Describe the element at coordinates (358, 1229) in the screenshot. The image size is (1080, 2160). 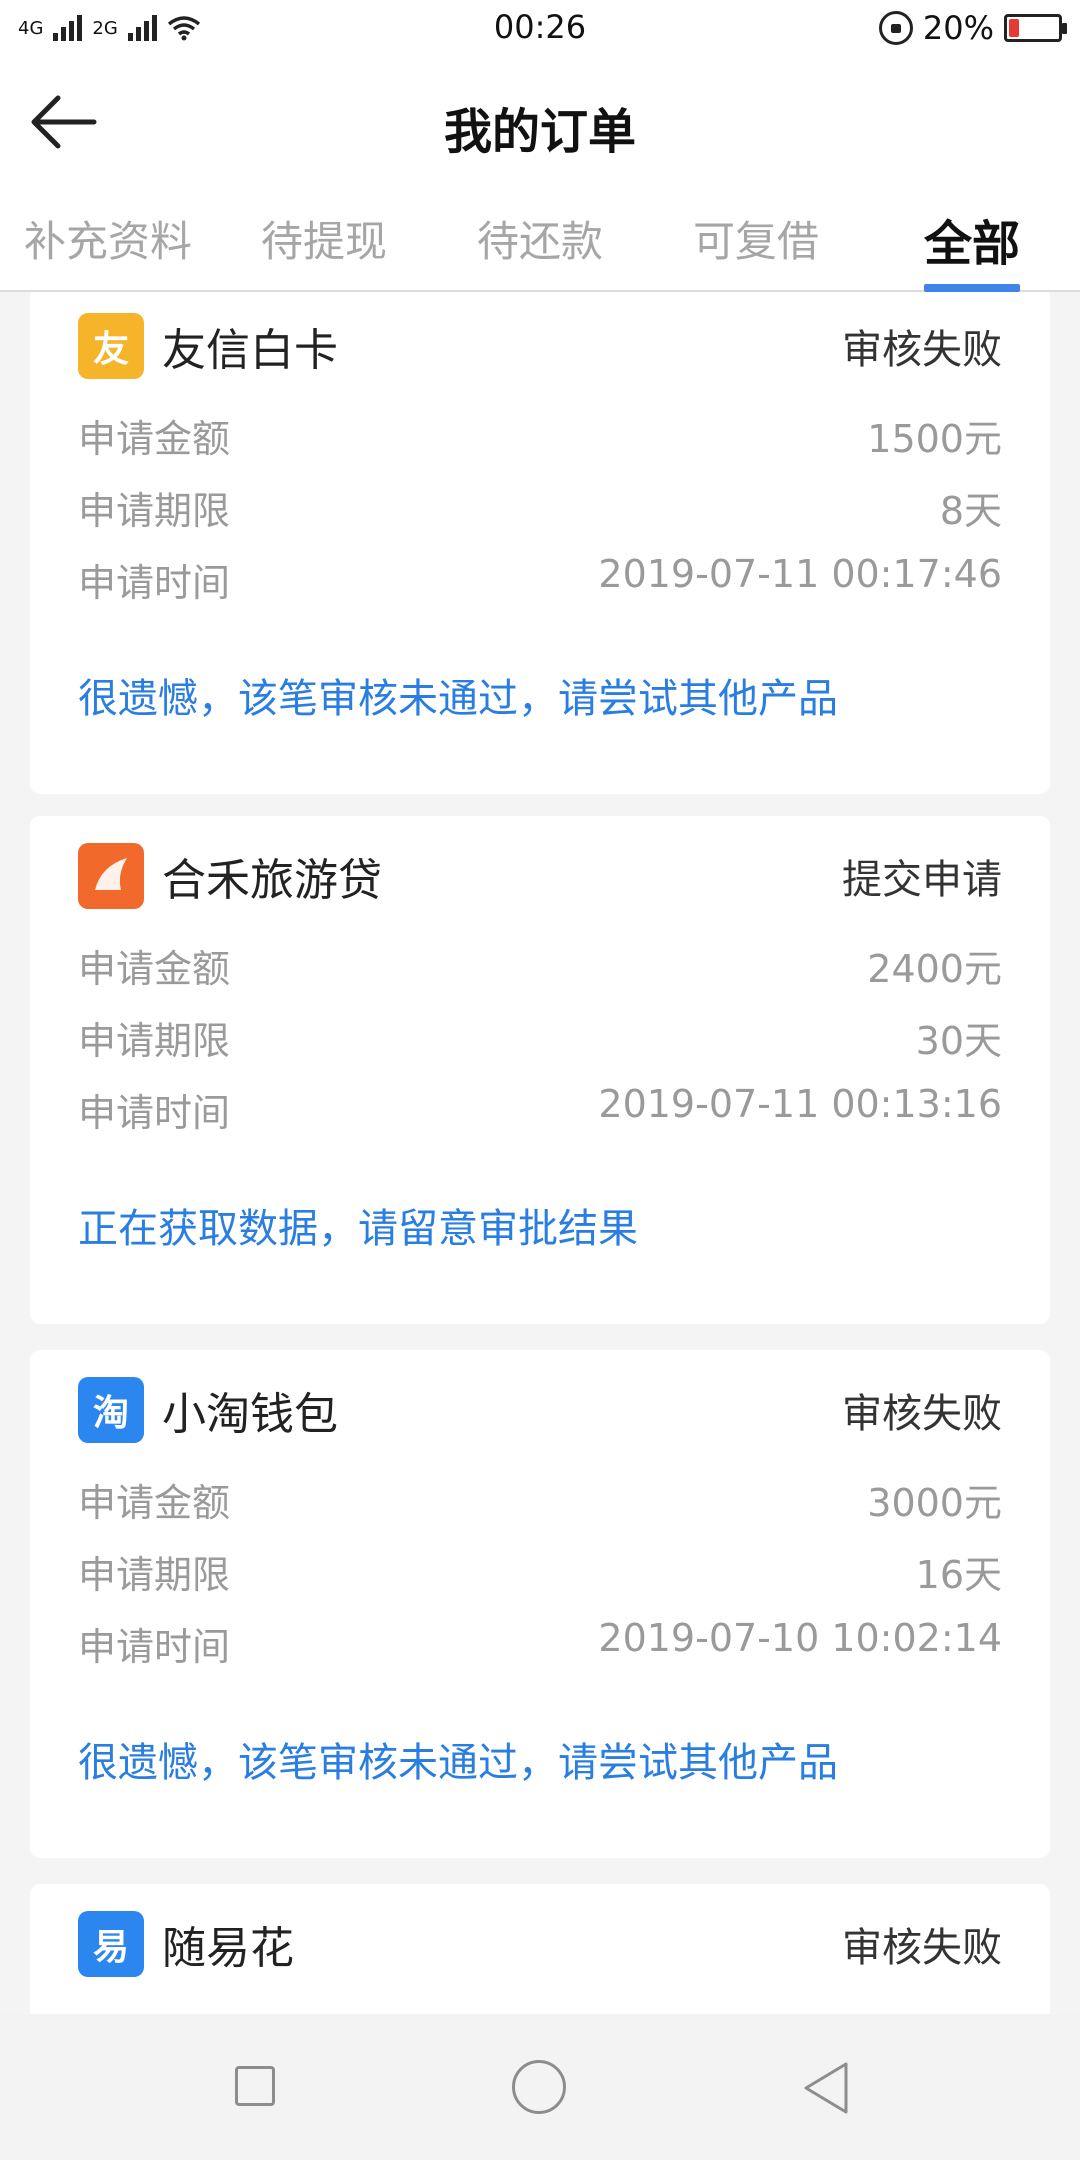
I see `order-note: 正在获取数据，请留意审批结果` at that location.